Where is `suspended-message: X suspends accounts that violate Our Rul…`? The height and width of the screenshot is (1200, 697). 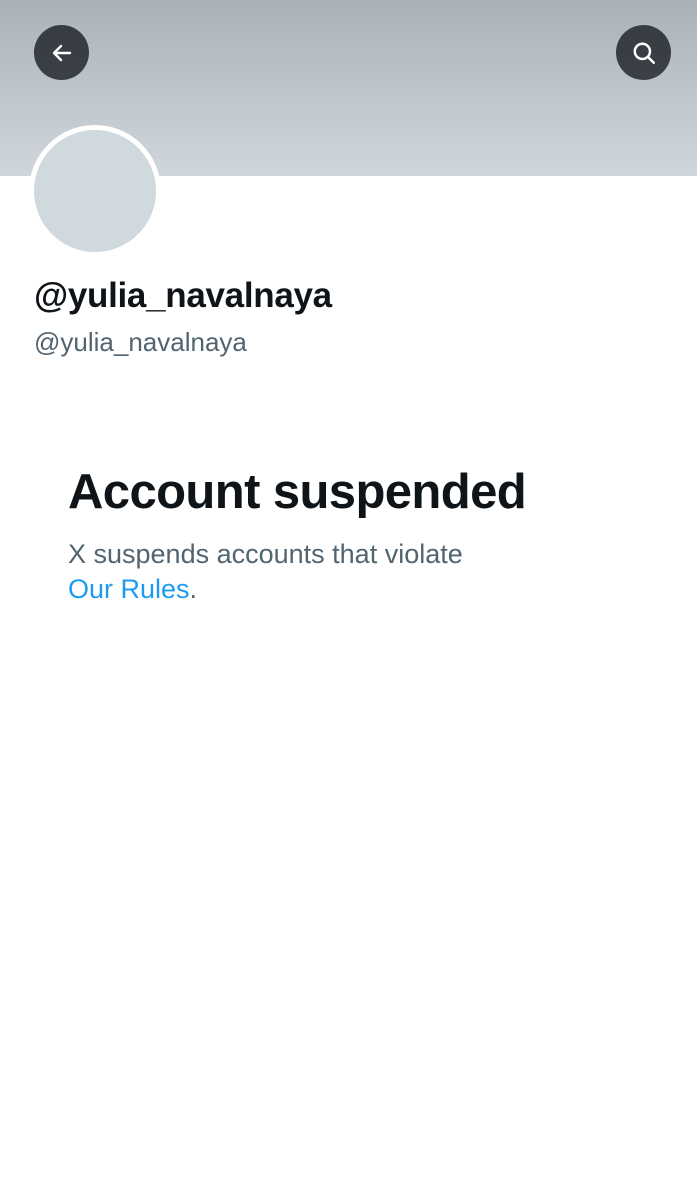
suspended-message: X suspends accounts that violate Our Rul… is located at coordinates (348, 572).